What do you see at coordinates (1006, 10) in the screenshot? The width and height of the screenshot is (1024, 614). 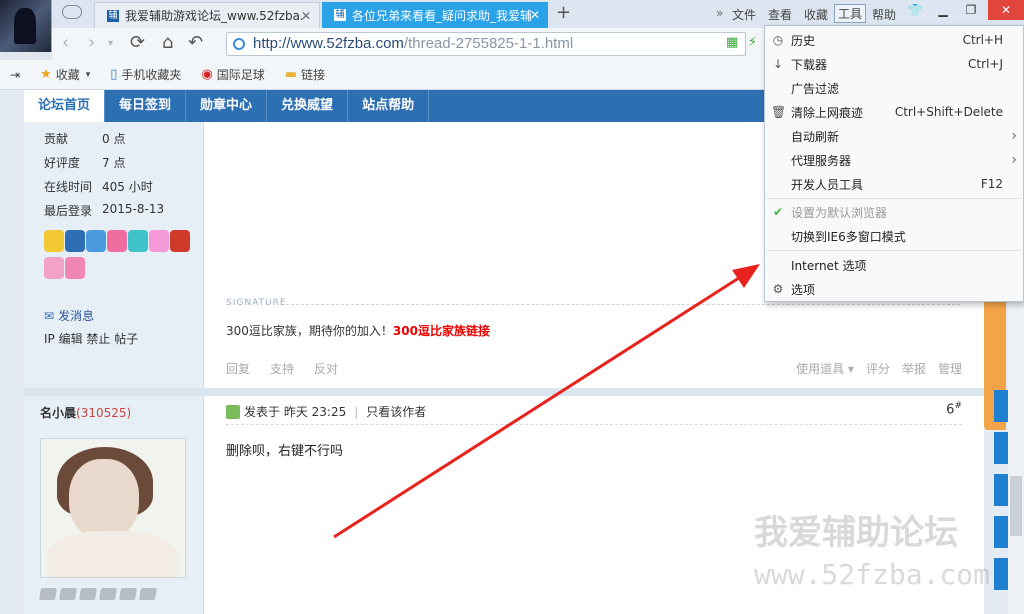 I see `close-window-button: ✕` at bounding box center [1006, 10].